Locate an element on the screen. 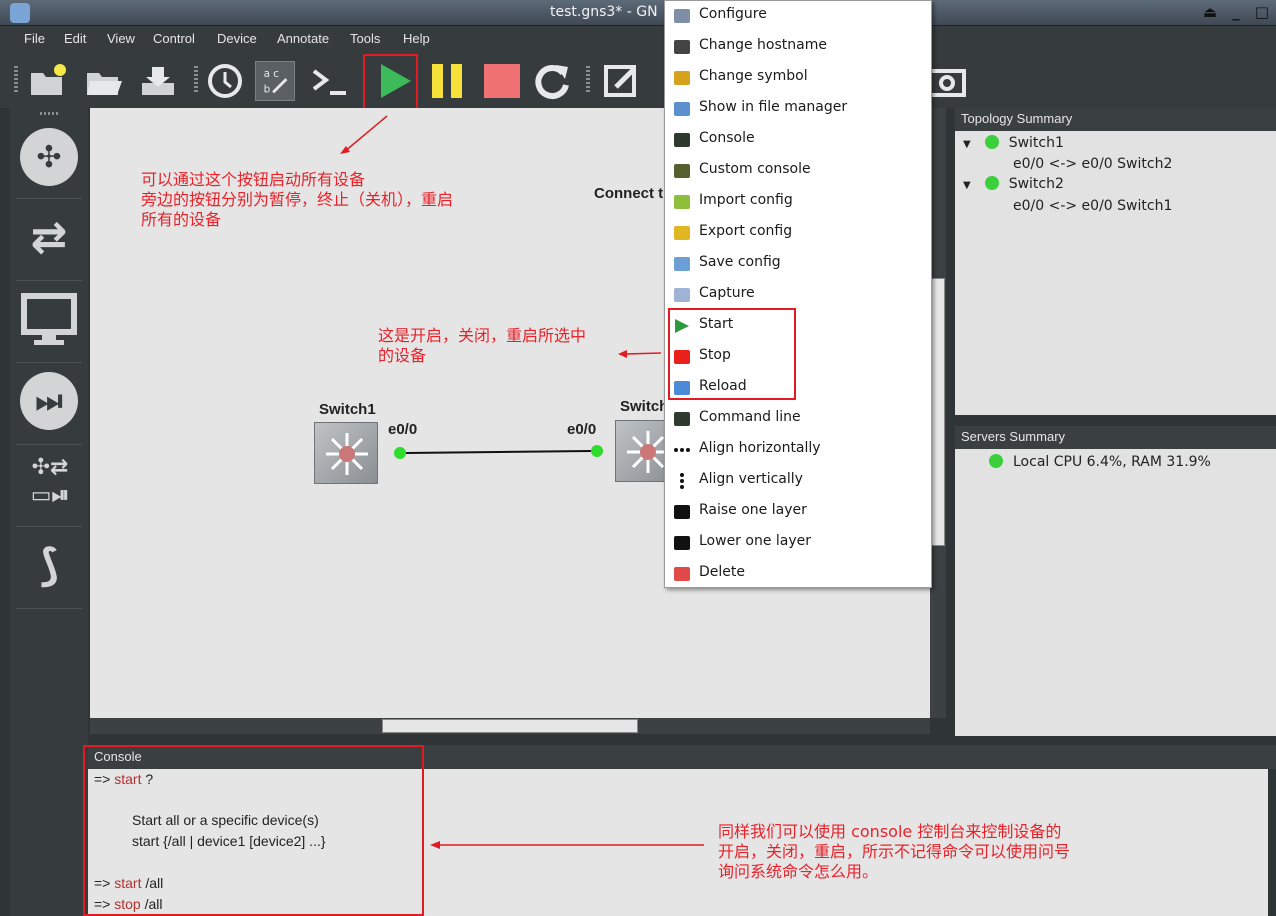  add-note-icon is located at coordinates (622, 81).